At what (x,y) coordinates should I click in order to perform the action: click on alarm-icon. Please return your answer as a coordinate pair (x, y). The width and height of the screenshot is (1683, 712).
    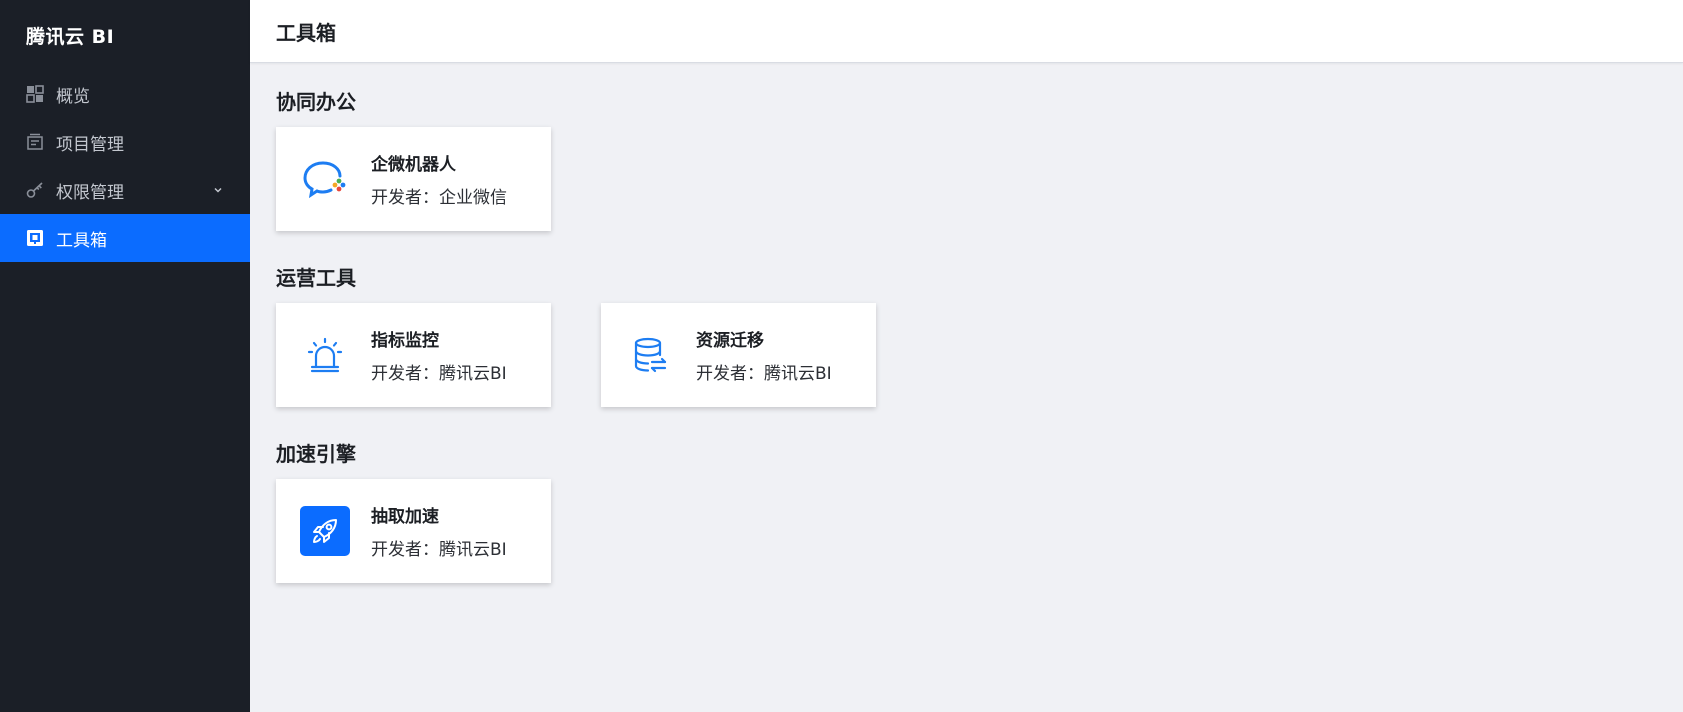
    Looking at the image, I should click on (325, 355).